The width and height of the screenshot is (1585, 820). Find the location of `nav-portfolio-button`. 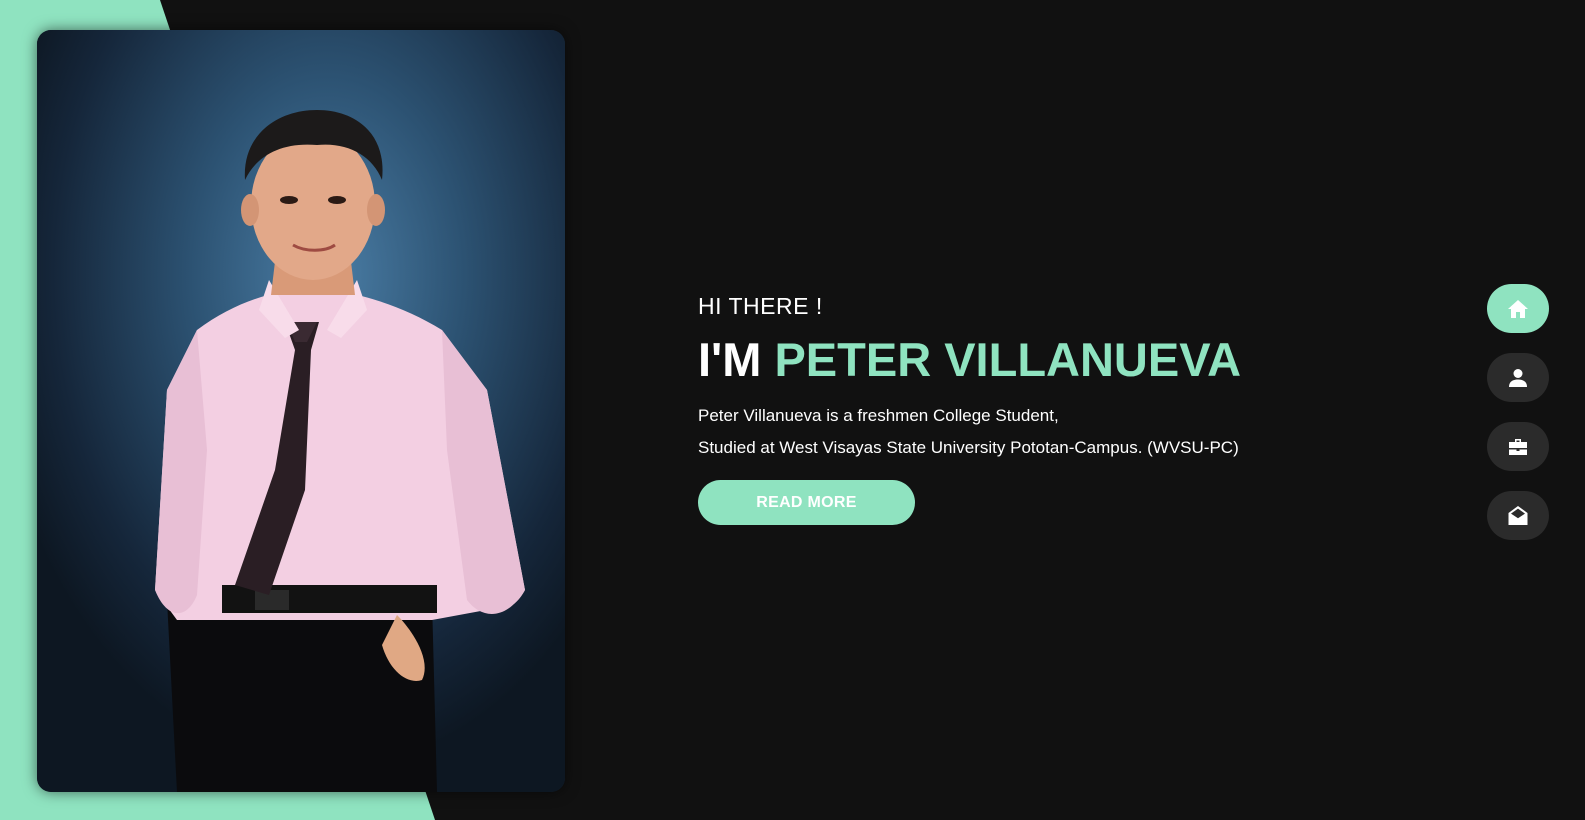

nav-portfolio-button is located at coordinates (1518, 446).